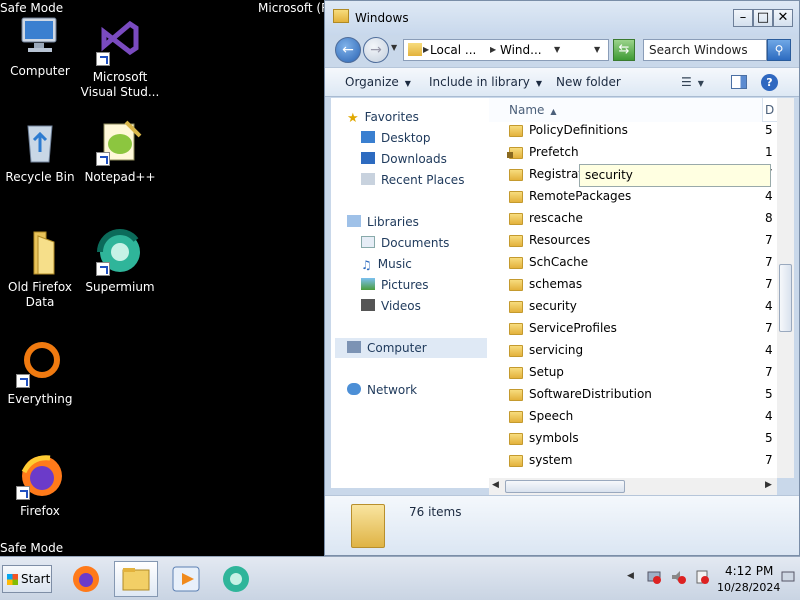  What do you see at coordinates (633, 307) in the screenshot?
I see `file-row: security 4` at bounding box center [633, 307].